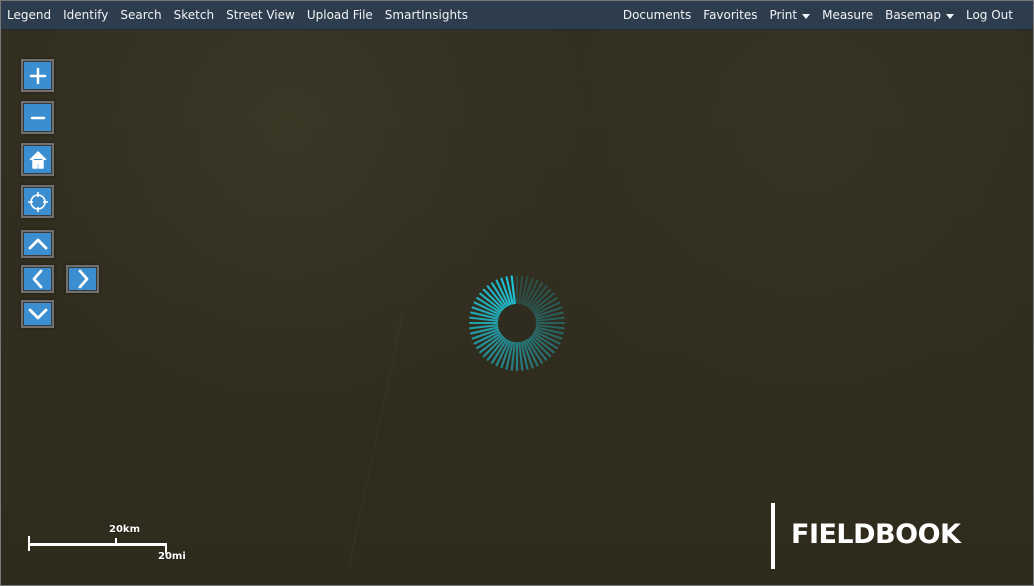 This screenshot has width=1034, height=586. What do you see at coordinates (124, 529) in the screenshot?
I see `scale-km-label: 20km` at bounding box center [124, 529].